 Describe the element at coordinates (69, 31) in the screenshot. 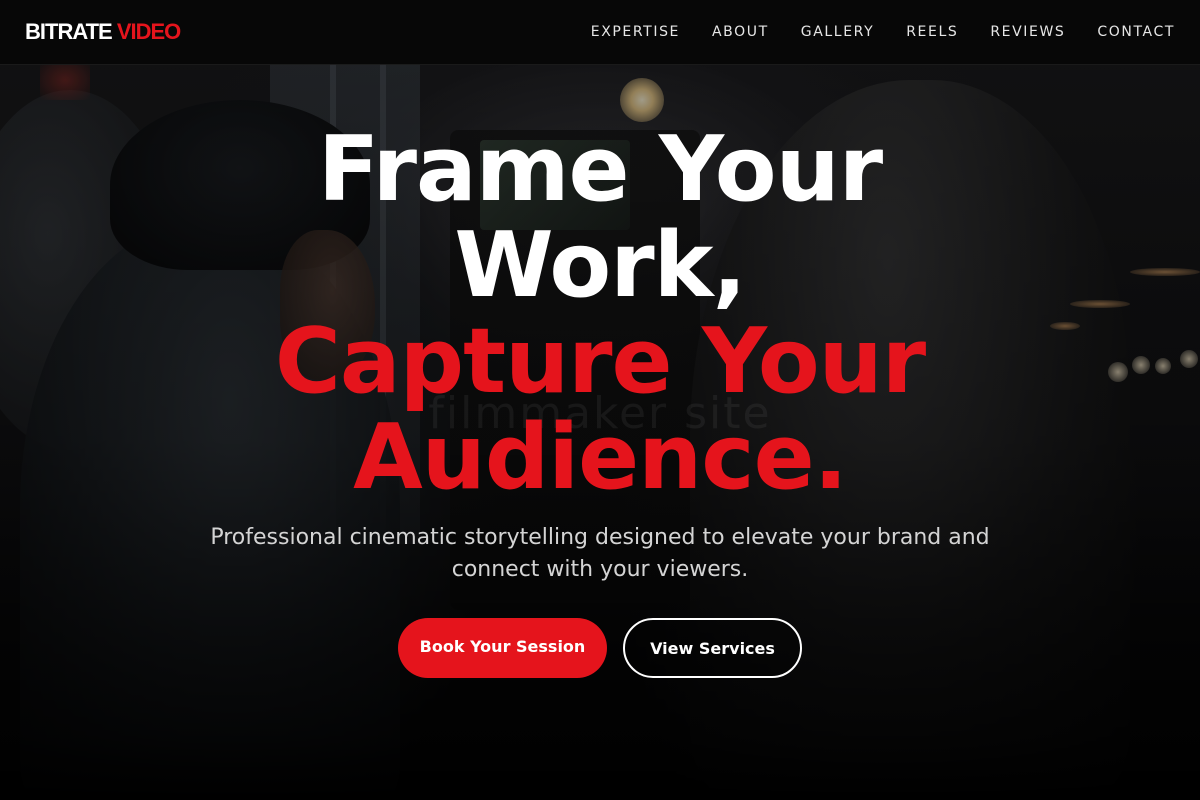

I see `logo-text-white: BITRATE` at that location.